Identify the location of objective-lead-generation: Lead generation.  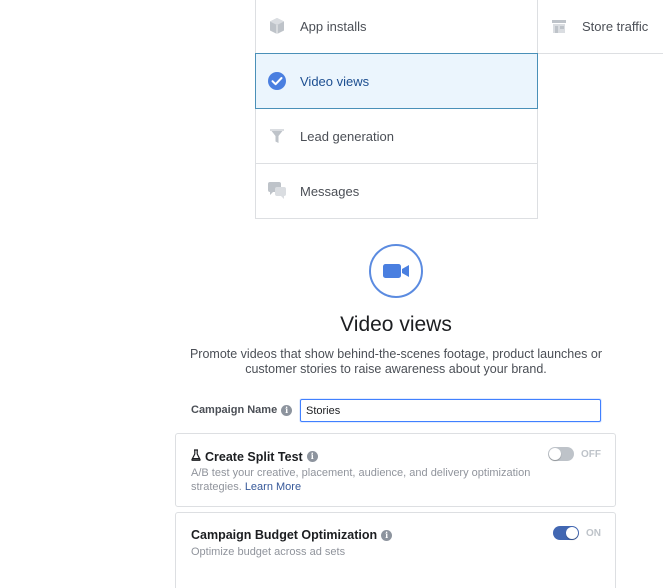
(396, 136).